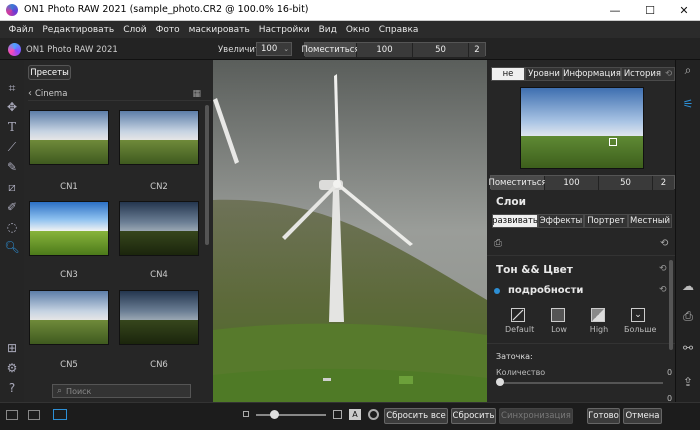 The width and height of the screenshot is (700, 430). I want to click on low-detail-icon, so click(558, 315).